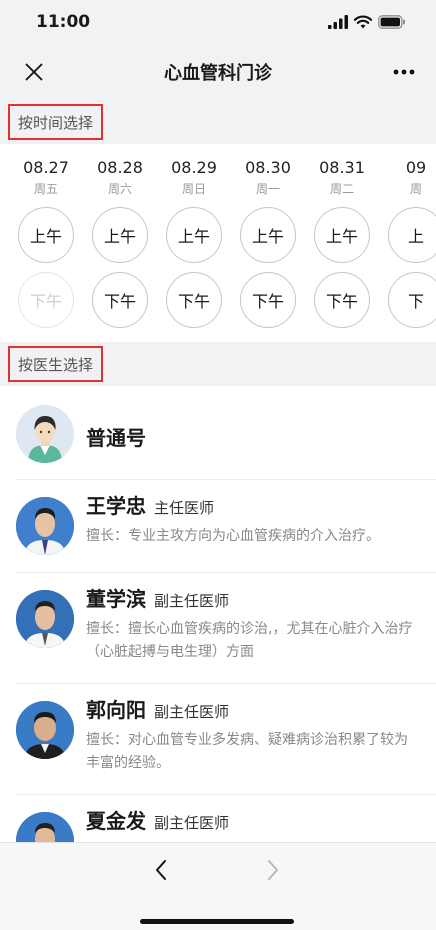 This screenshot has height=930, width=436. What do you see at coordinates (63, 22) in the screenshot?
I see `status-time: 11:00` at bounding box center [63, 22].